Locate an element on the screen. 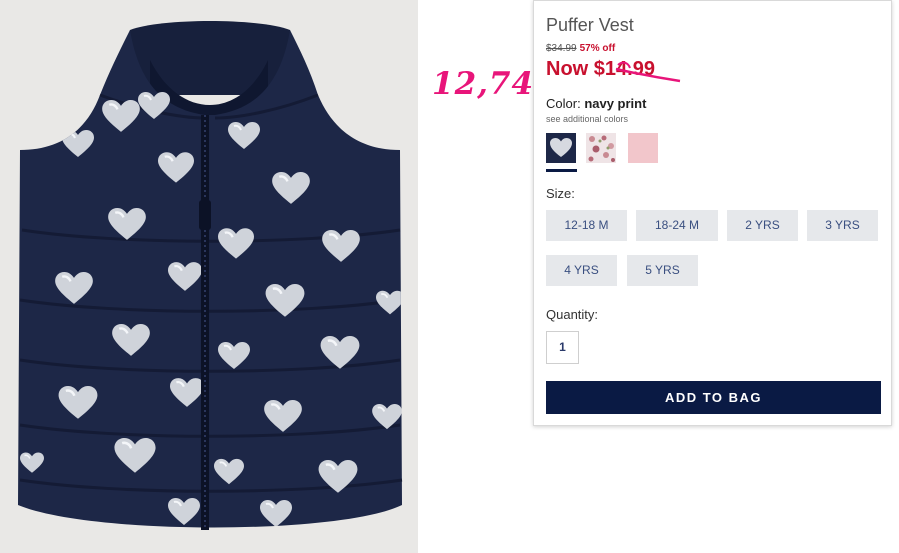 Image resolution: width=899 pixels, height=553 pixels. handwritten-price-note: 12,74 is located at coordinates (483, 84).